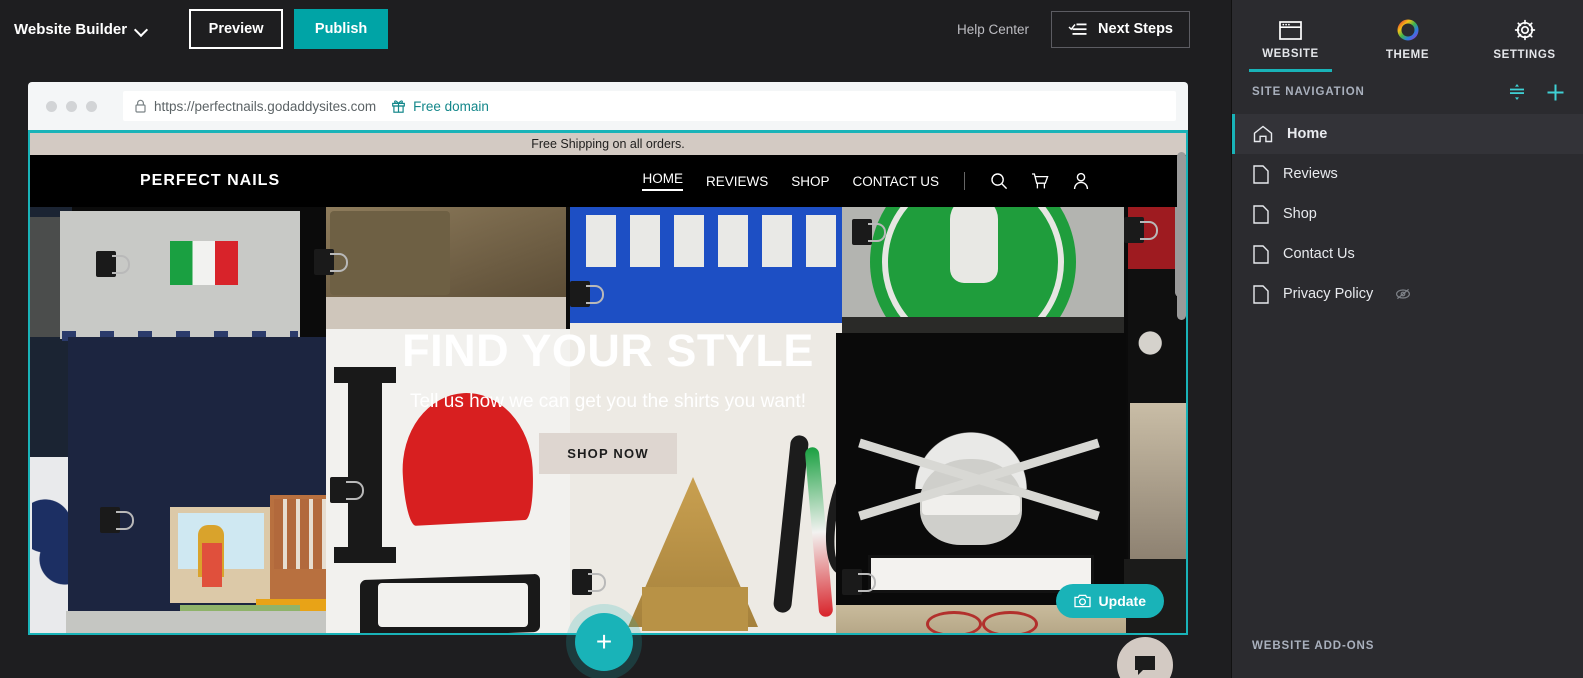  Describe the element at coordinates (662, 181) in the screenshot. I see `site-nav-home: HOME` at that location.